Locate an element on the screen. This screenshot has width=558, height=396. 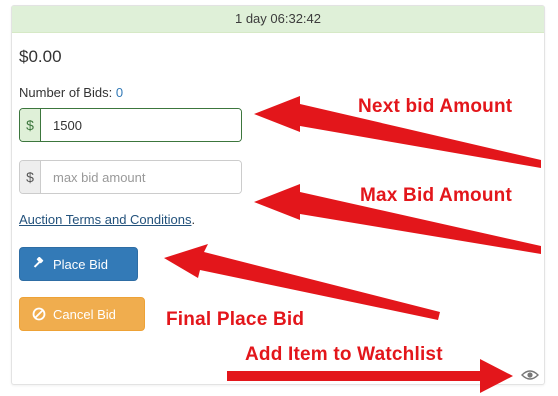
annotation-max-bid: Max Bid Amount is located at coordinates (436, 195).